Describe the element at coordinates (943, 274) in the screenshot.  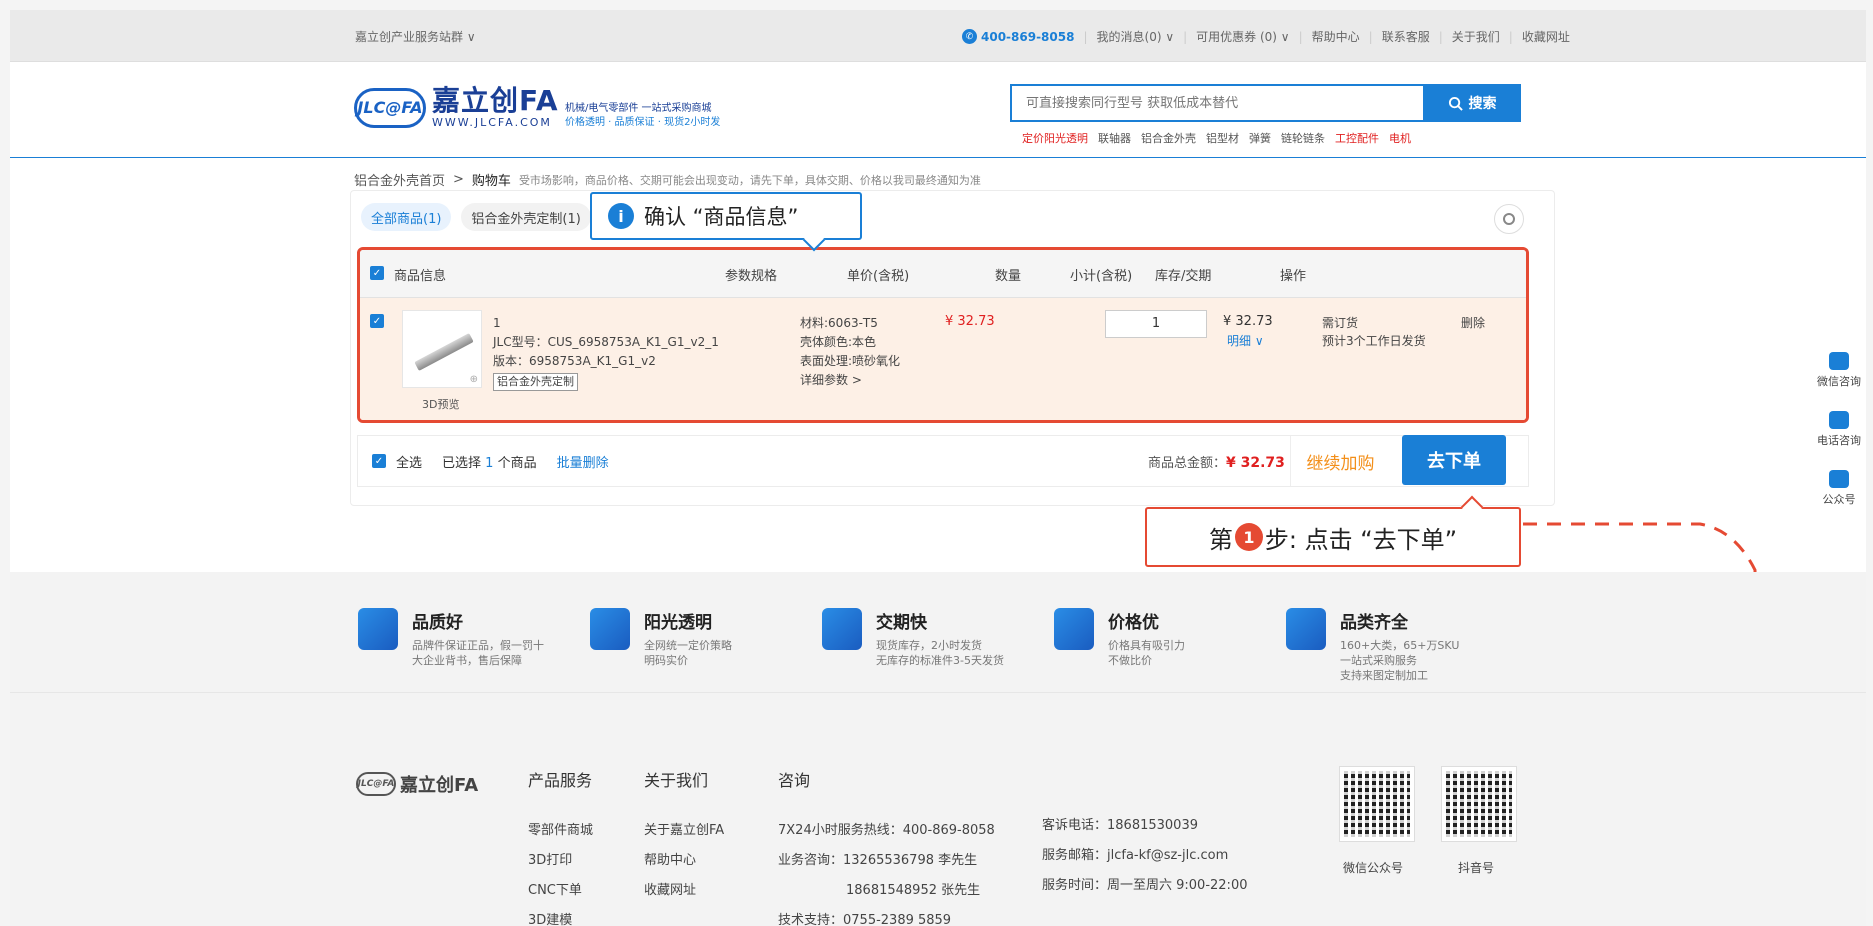
I see `table-header: ✓ 商品信息 参数规格 单价(含税) 数量 小计(含税) 库存/交期 操作` at that location.